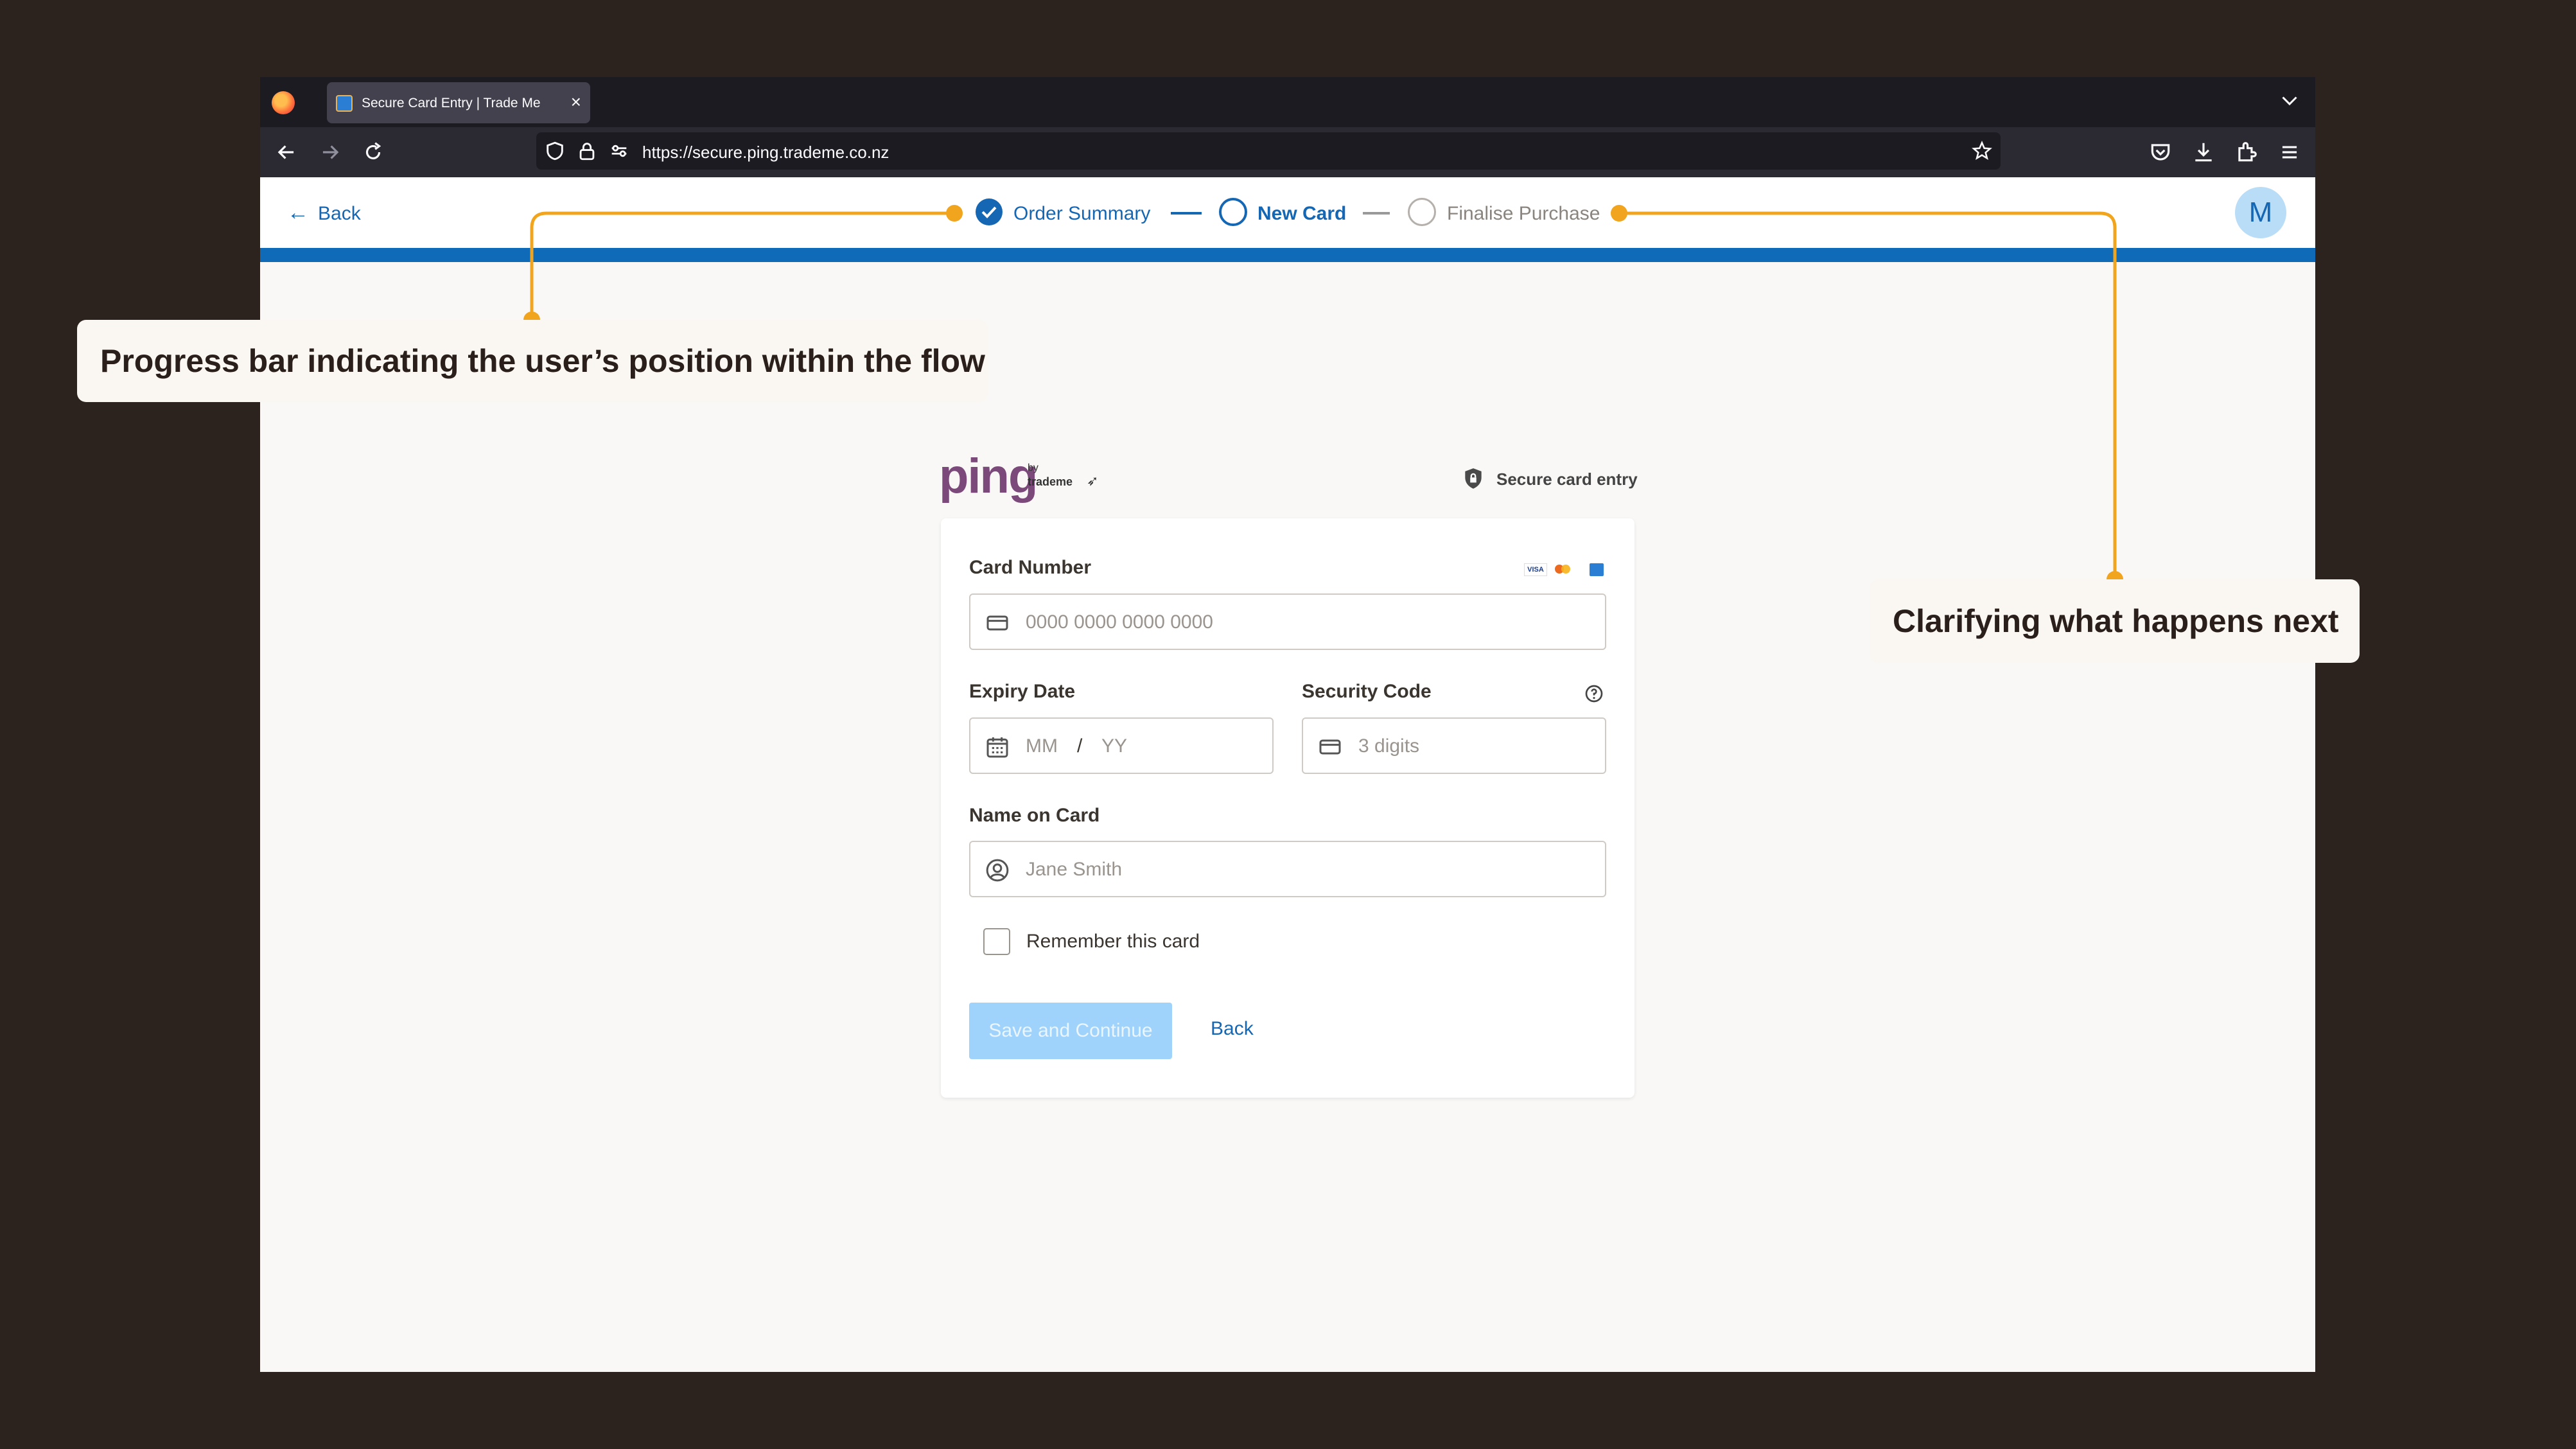 Image resolution: width=2576 pixels, height=1449 pixels. What do you see at coordinates (1524, 213) in the screenshot?
I see `step-finalise-purchase: Finalise Purchase` at bounding box center [1524, 213].